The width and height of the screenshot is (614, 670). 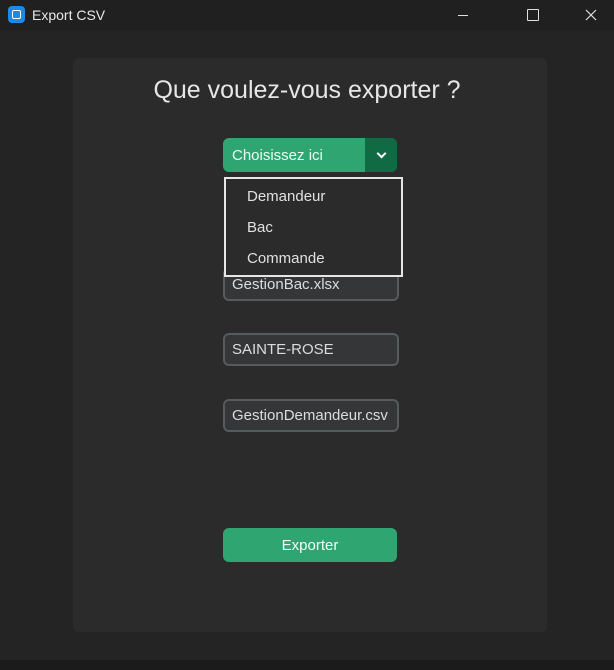 I want to click on dropdown-item-demandeur: Demandeur, so click(x=313, y=196).